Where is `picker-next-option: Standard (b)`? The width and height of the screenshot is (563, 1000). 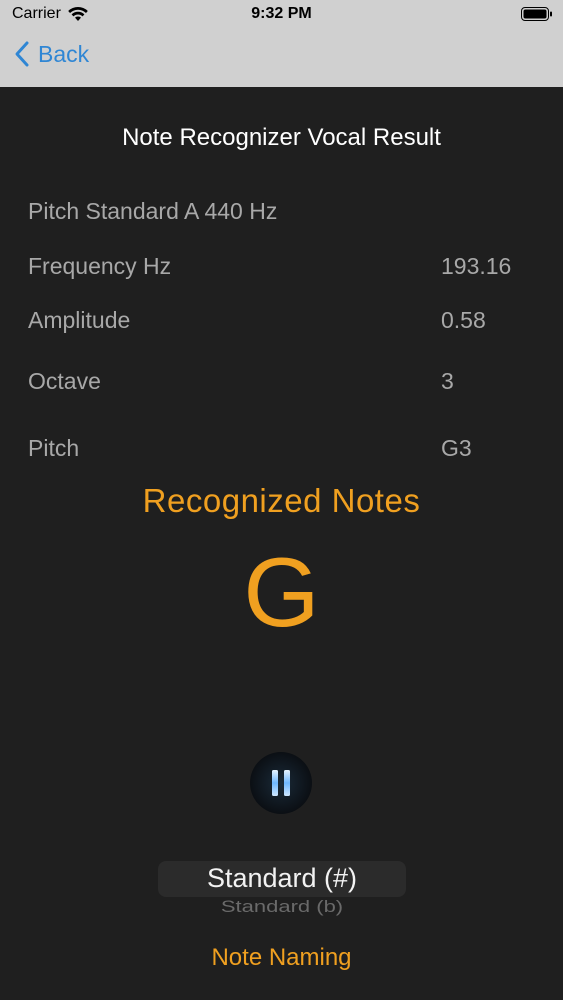
picker-next-option: Standard (b) is located at coordinates (282, 907).